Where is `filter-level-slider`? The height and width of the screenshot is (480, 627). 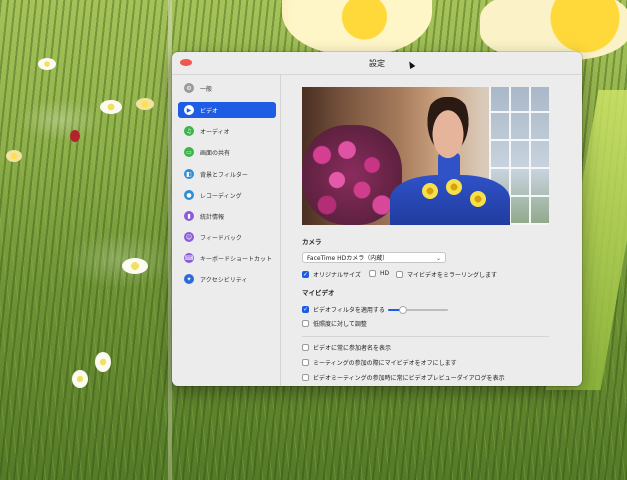 filter-level-slider is located at coordinates (418, 310).